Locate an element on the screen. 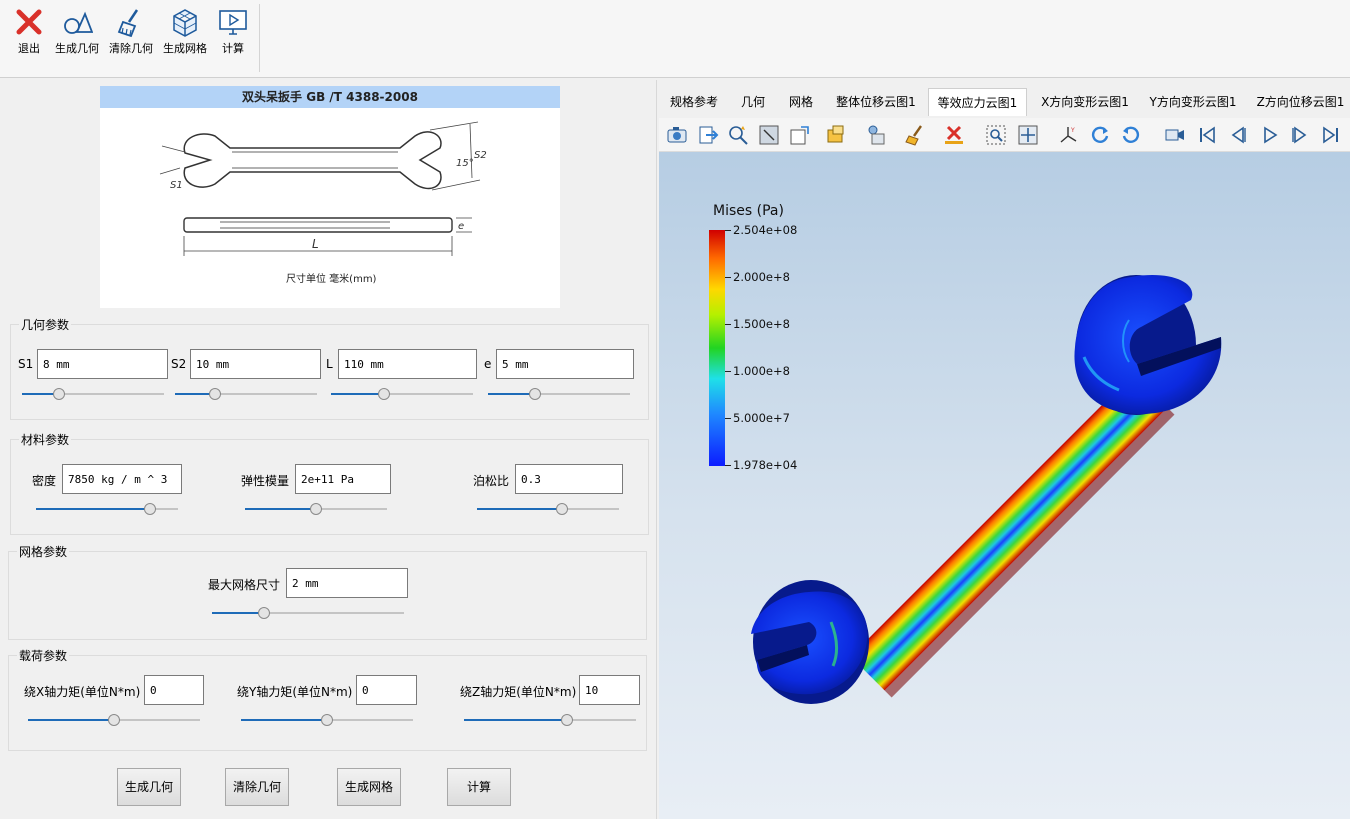 The width and height of the screenshot is (1350, 819). exit-label: 退出 is located at coordinates (29, 48).